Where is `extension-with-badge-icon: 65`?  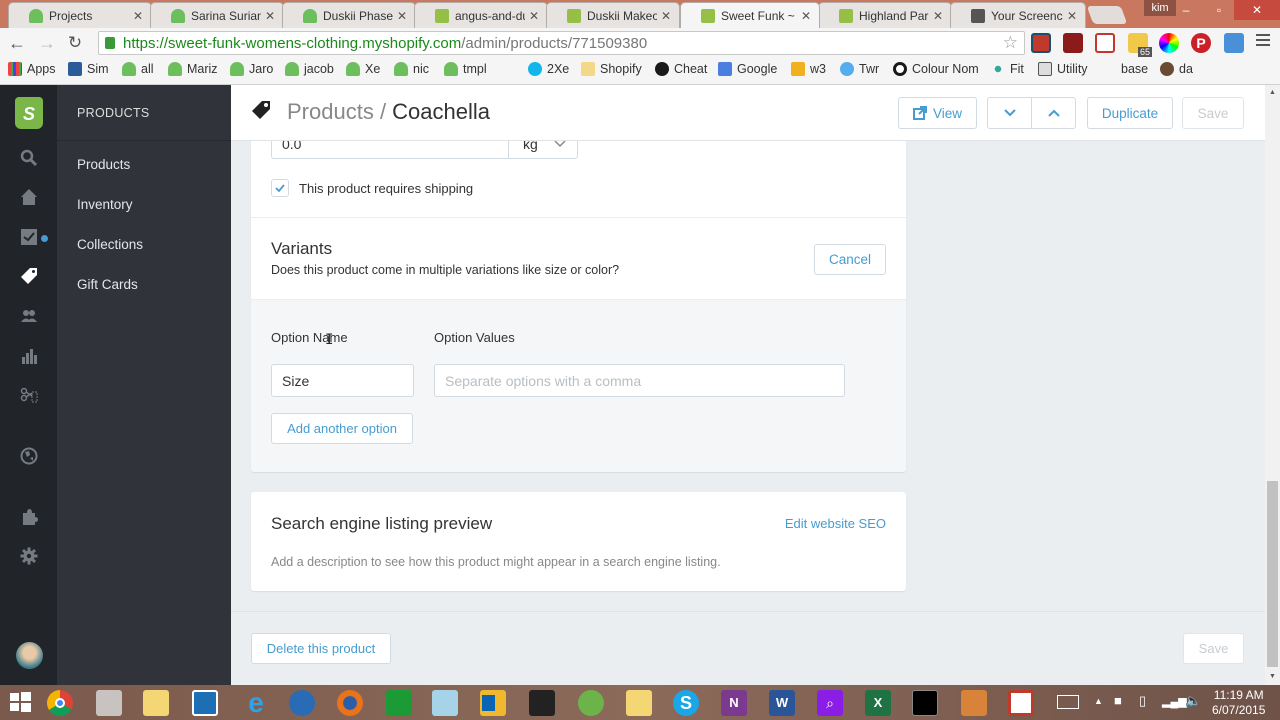
extension-with-badge-icon: 65 is located at coordinates (1140, 45).